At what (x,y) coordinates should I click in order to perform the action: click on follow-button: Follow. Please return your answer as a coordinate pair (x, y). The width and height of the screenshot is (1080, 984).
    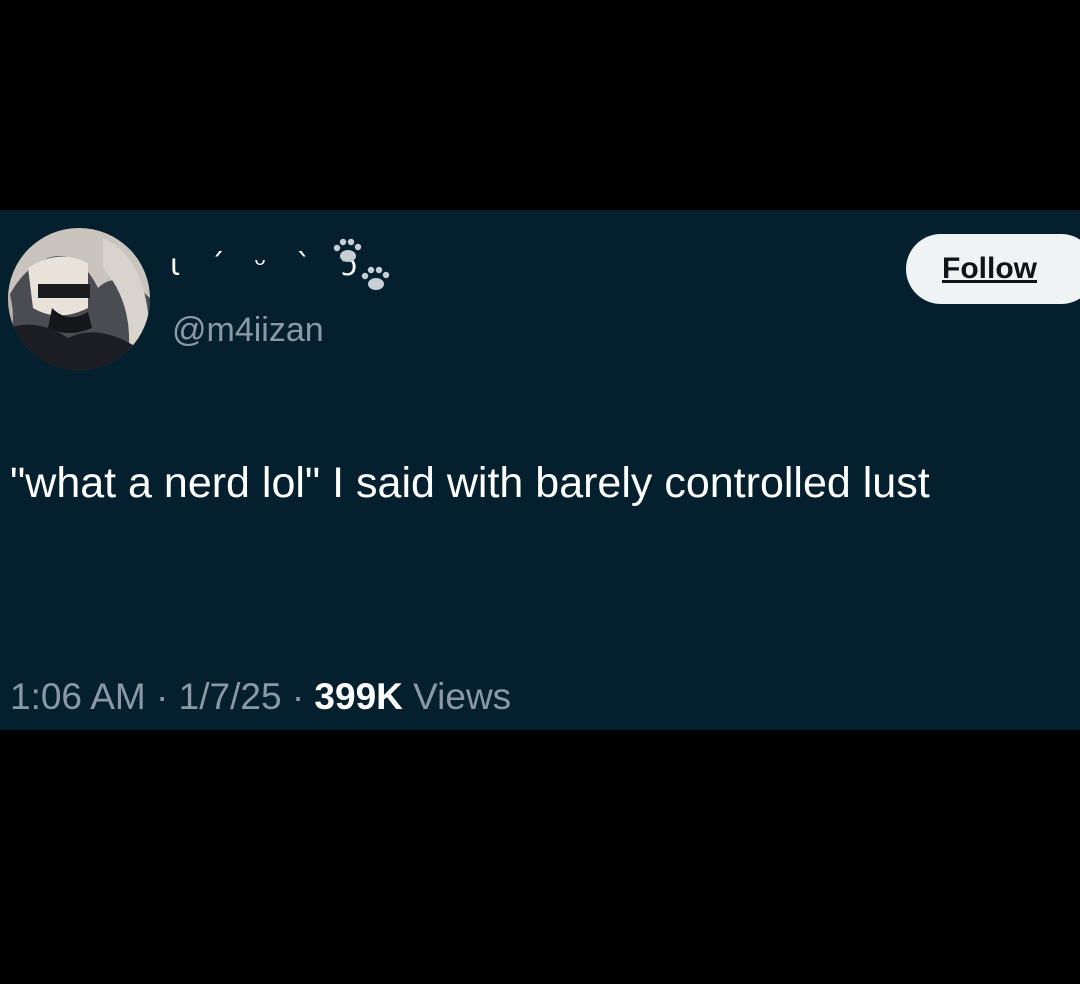
    Looking at the image, I should click on (993, 269).